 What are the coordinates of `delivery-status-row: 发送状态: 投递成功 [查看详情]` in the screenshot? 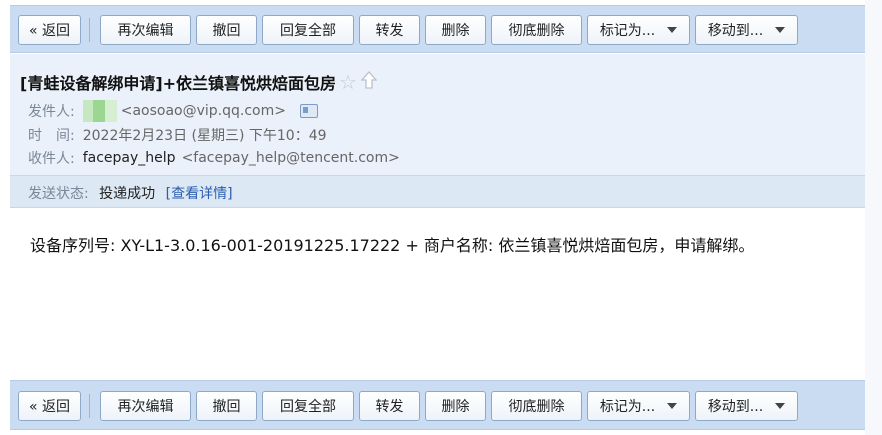 It's located at (130, 193).